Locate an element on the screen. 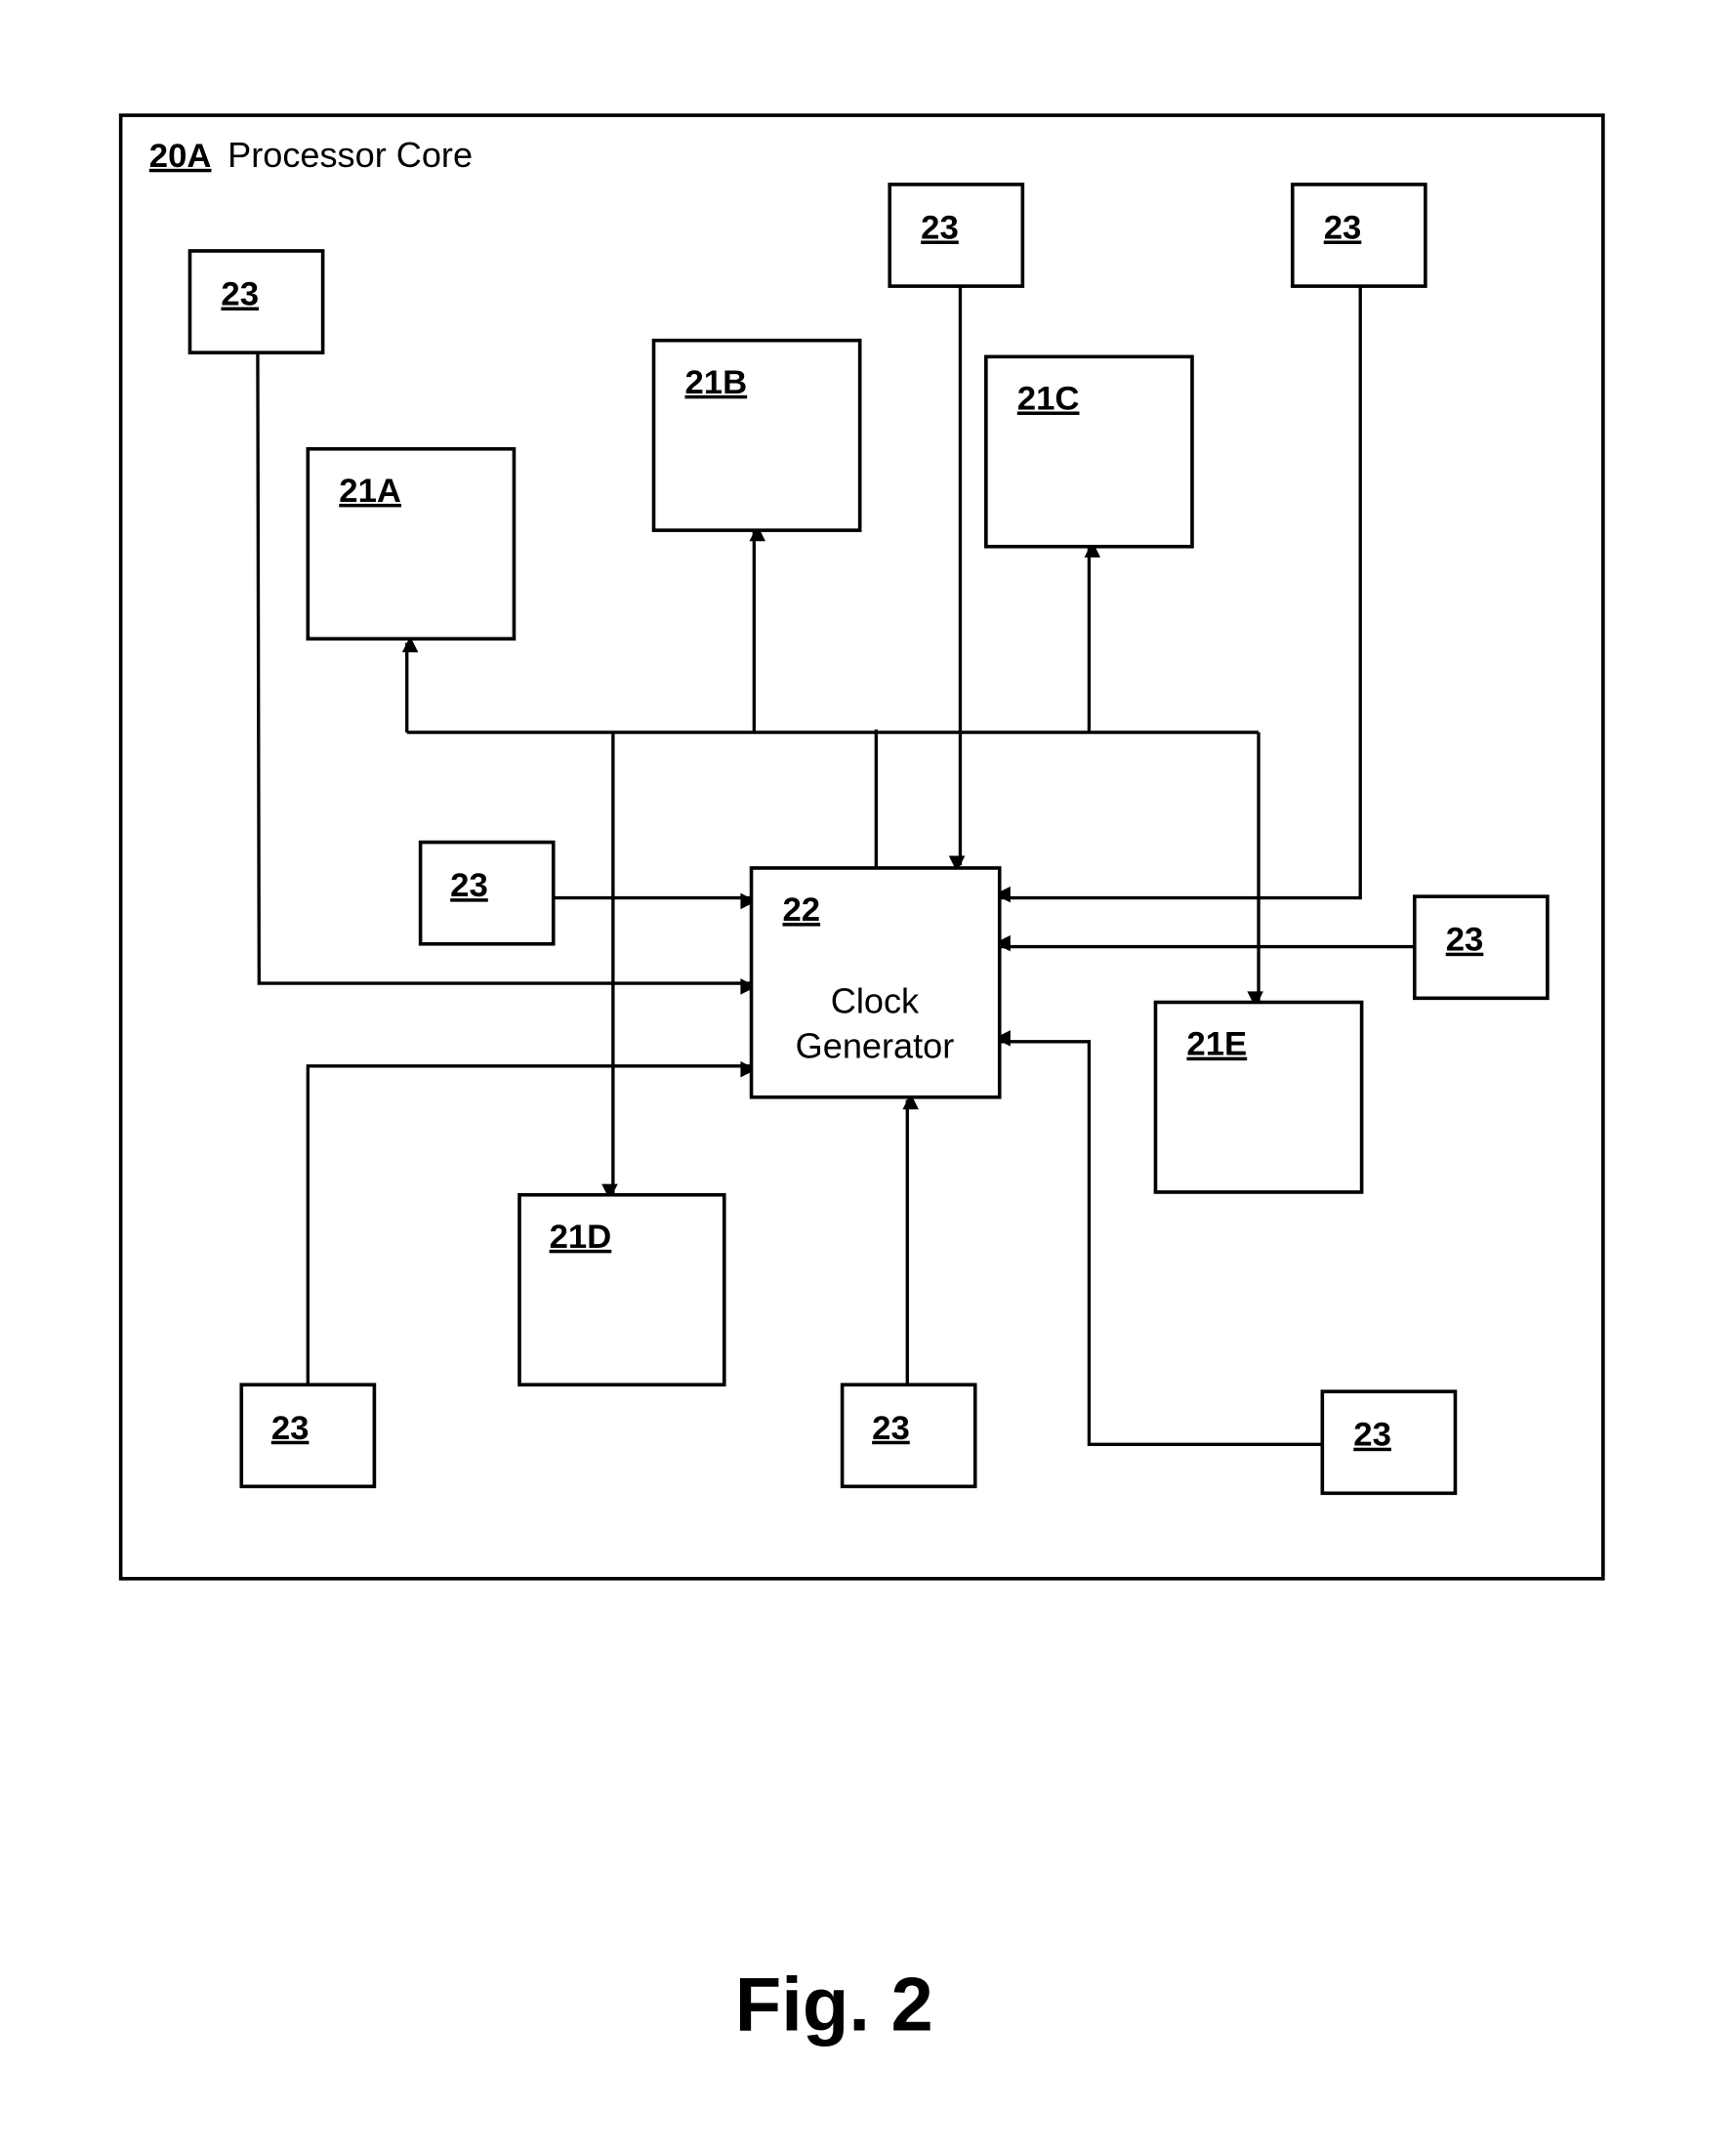 This screenshot has width=1736, height=2151. sensor-top-center: 23 is located at coordinates (956, 235).